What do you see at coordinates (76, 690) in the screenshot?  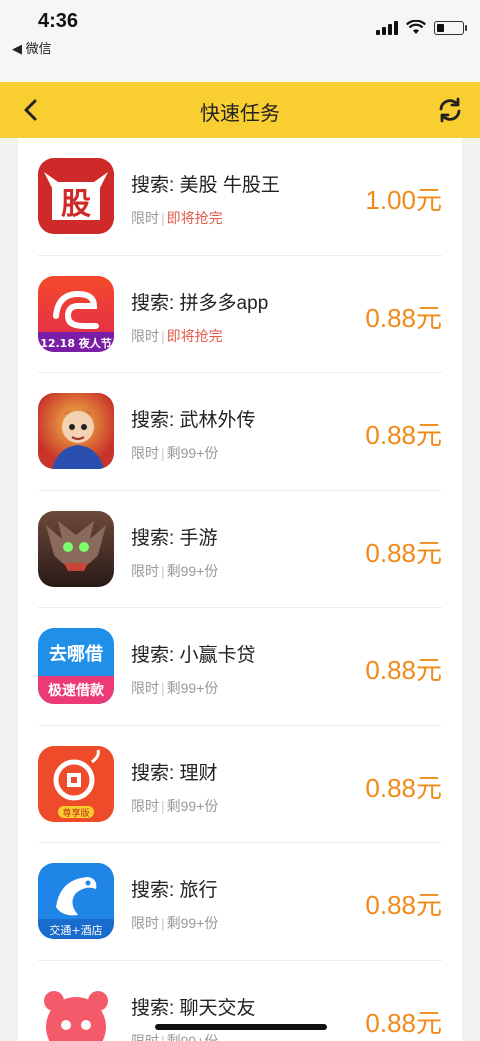 I see `loan-icon-bottom-text: 极速借款` at bounding box center [76, 690].